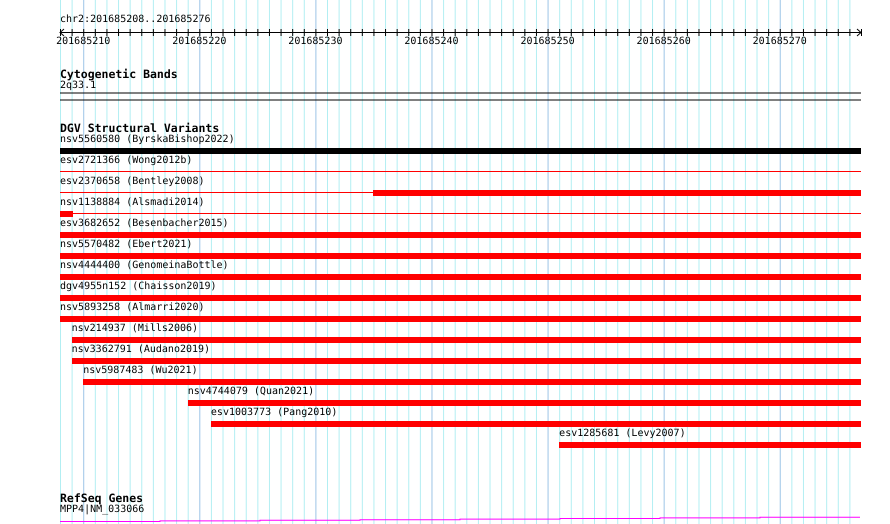 The image size is (890, 524). What do you see at coordinates (132, 182) in the screenshot?
I see `variant-label: esv2370658 (Bentley2008)` at bounding box center [132, 182].